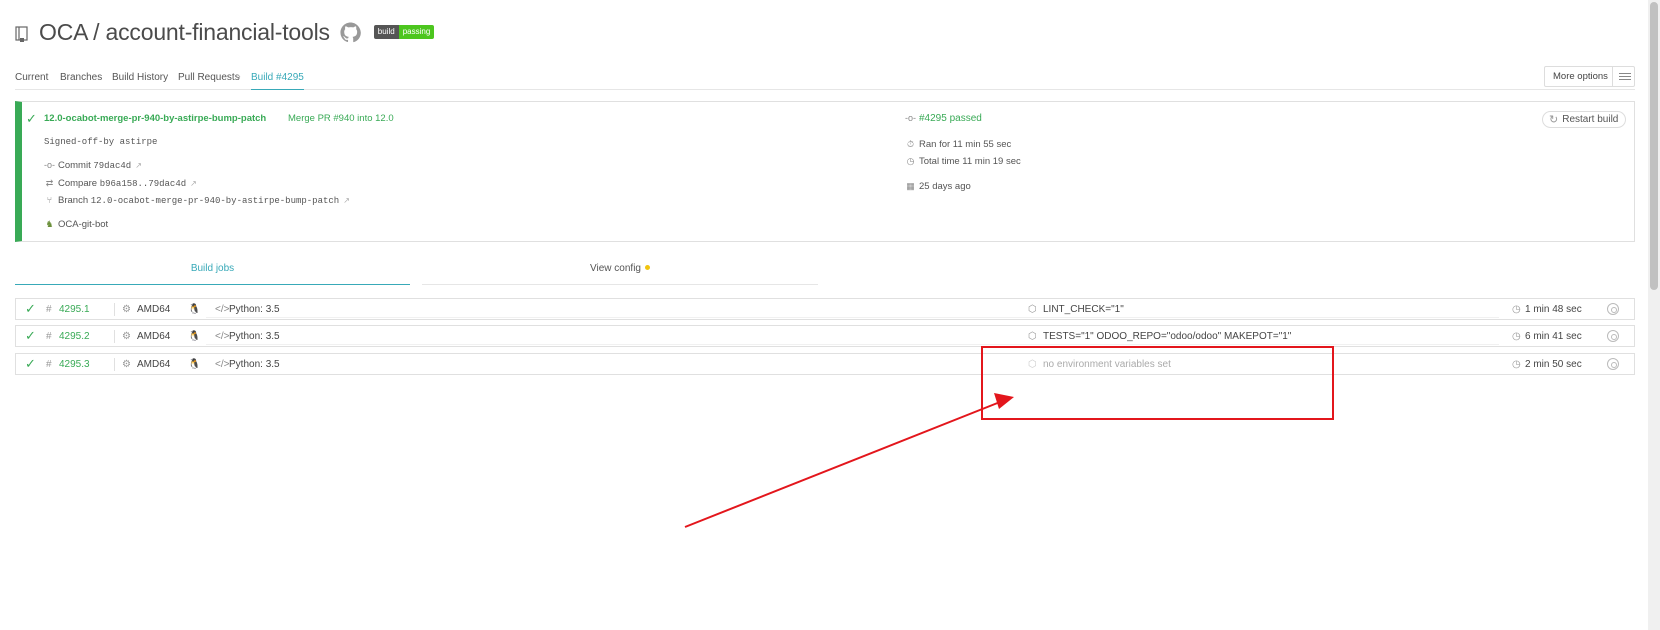  What do you see at coordinates (1654, 146) in the screenshot?
I see `scrollbar-thumb` at bounding box center [1654, 146].